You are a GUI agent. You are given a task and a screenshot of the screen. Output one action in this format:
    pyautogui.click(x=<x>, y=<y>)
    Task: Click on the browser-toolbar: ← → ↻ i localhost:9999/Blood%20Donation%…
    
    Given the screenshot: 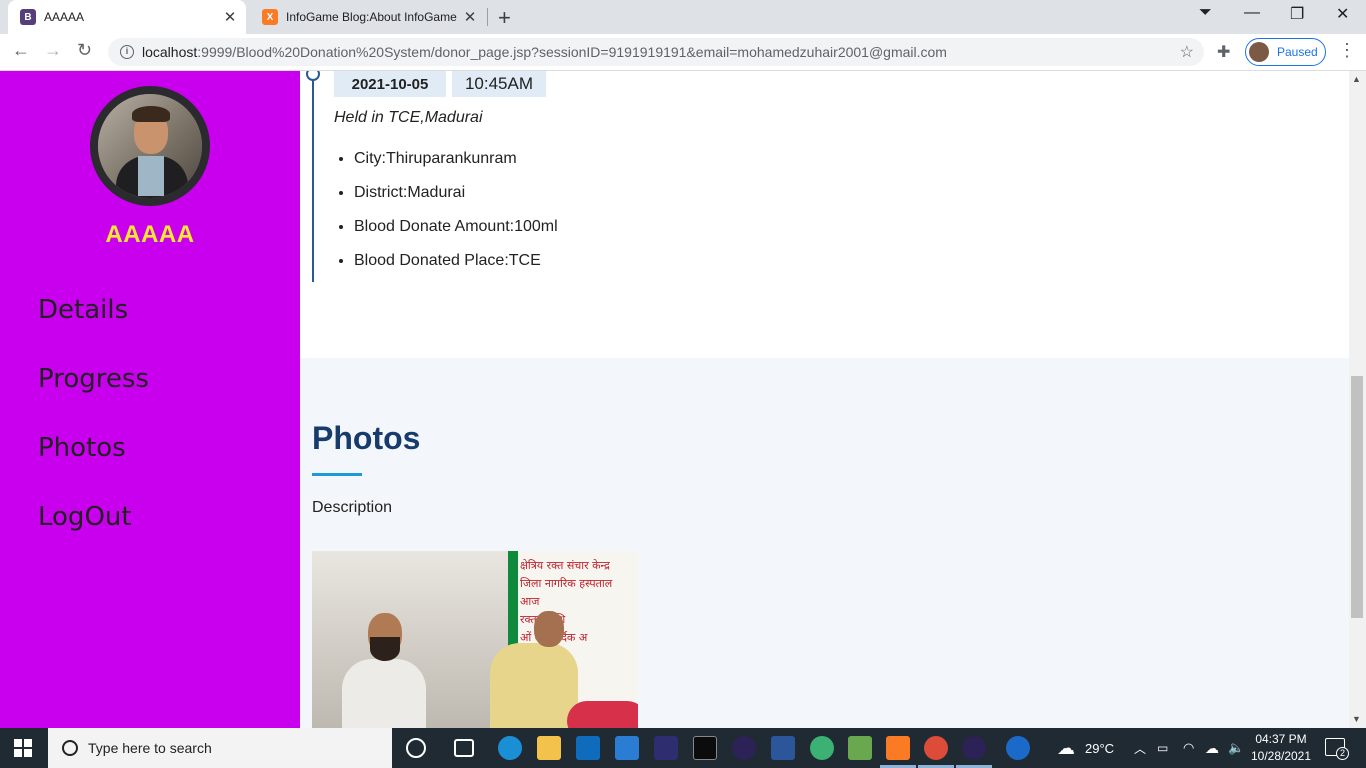 What is the action you would take?
    pyautogui.click(x=683, y=52)
    